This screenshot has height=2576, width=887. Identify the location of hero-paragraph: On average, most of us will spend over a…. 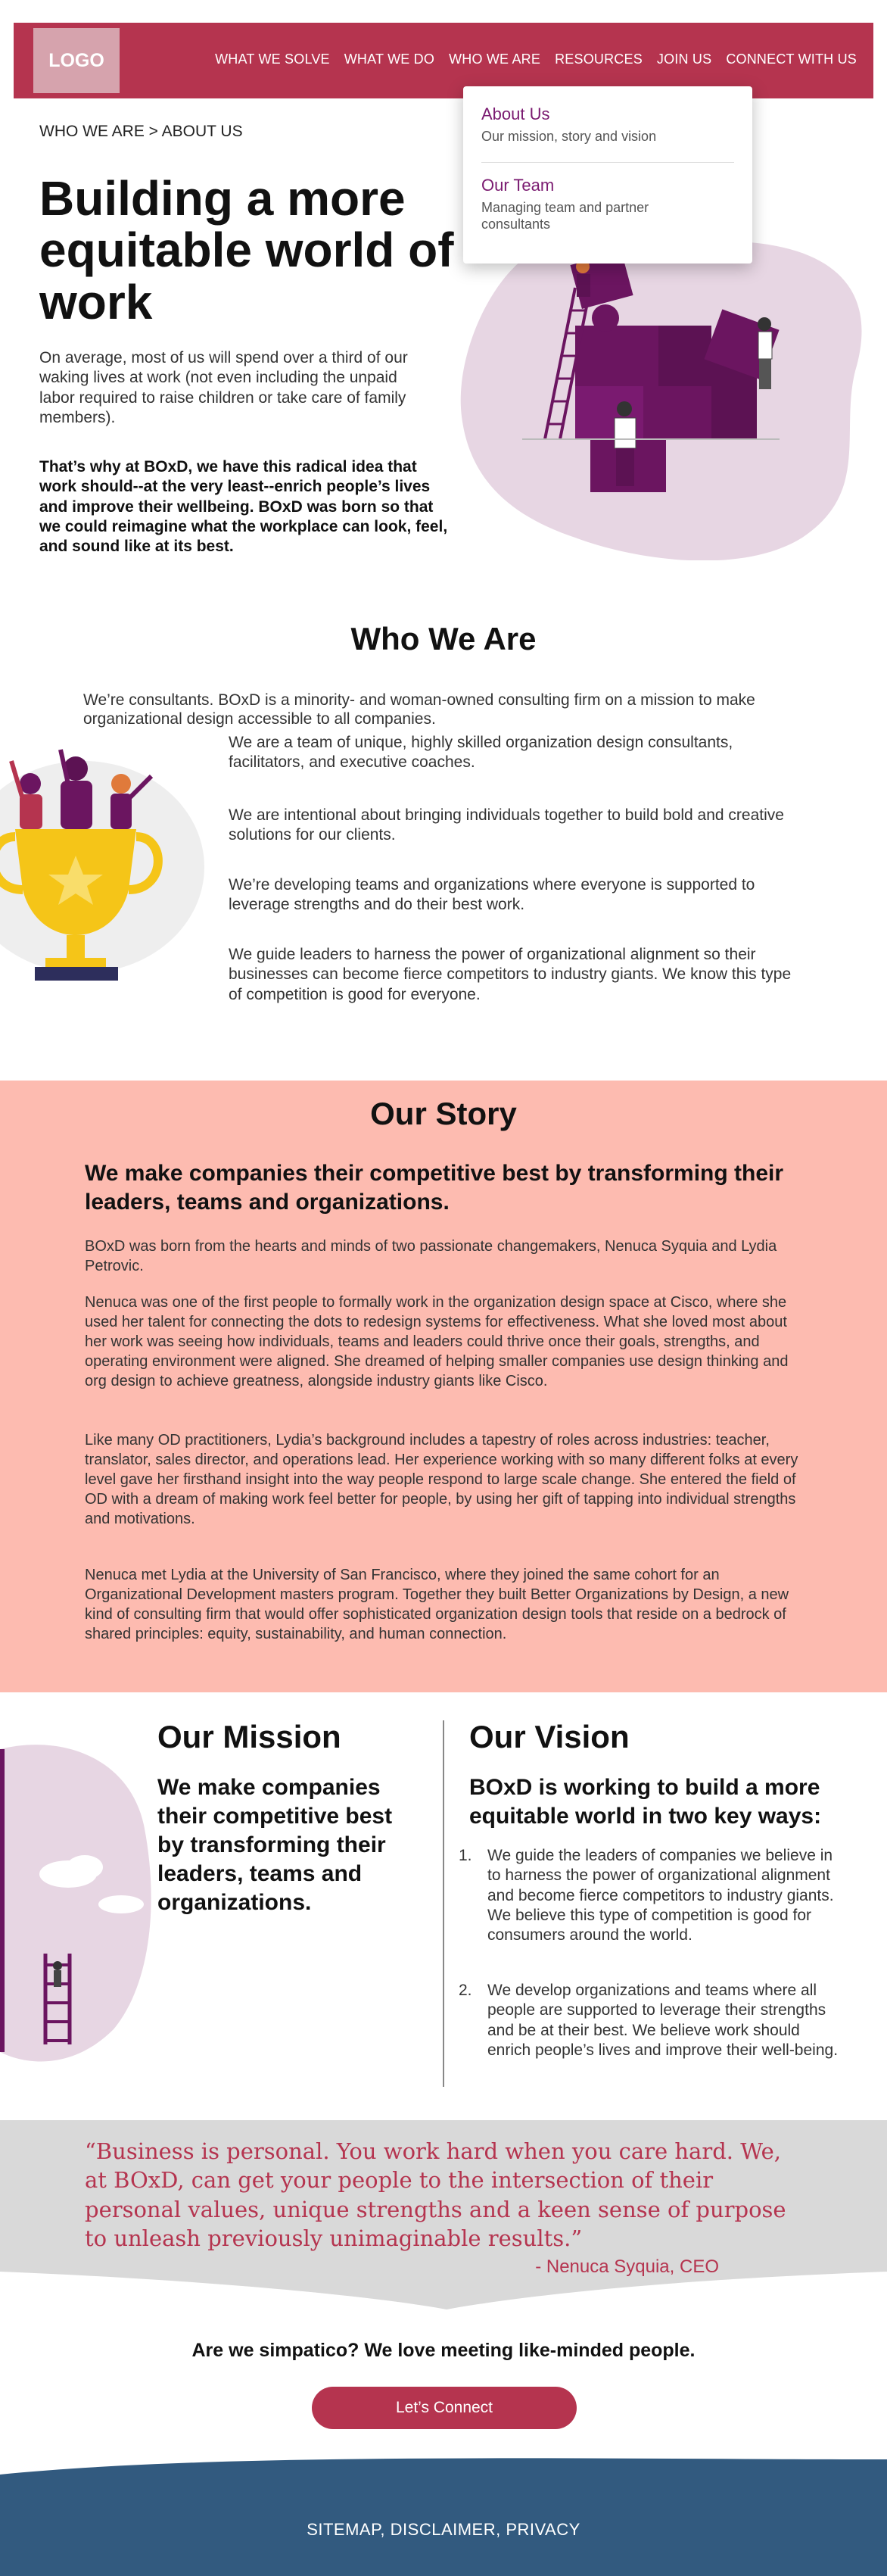
(223, 387).